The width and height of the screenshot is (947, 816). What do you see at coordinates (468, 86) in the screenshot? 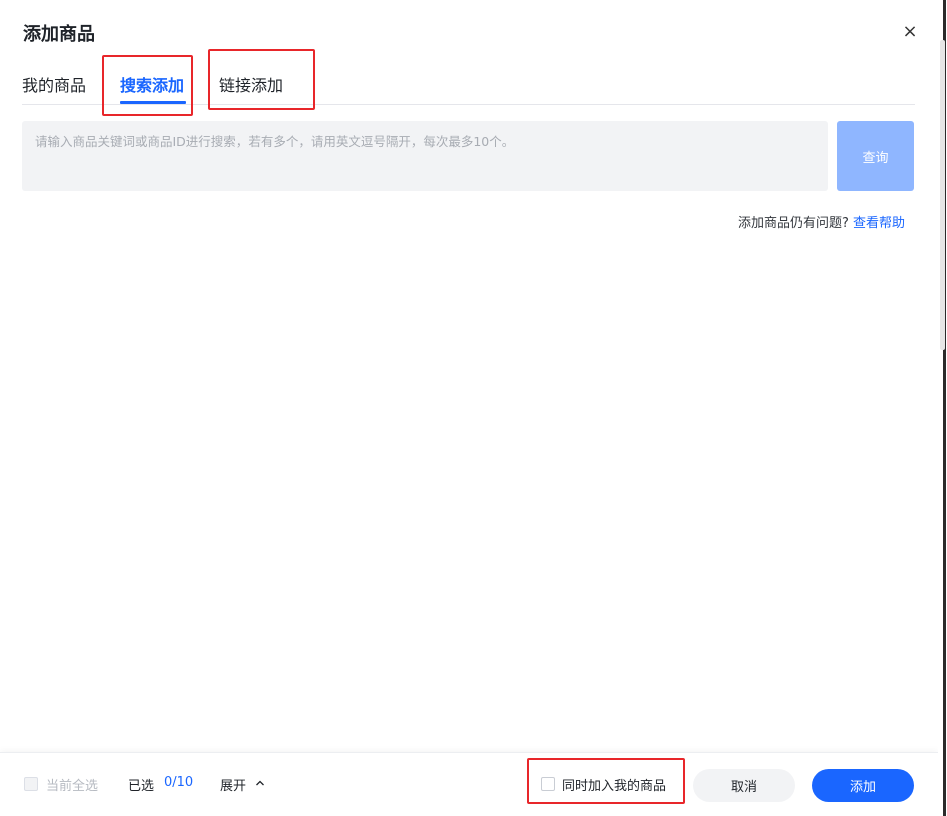
I see `tab-bar: 我的商品 搜索添加 链接添加` at bounding box center [468, 86].